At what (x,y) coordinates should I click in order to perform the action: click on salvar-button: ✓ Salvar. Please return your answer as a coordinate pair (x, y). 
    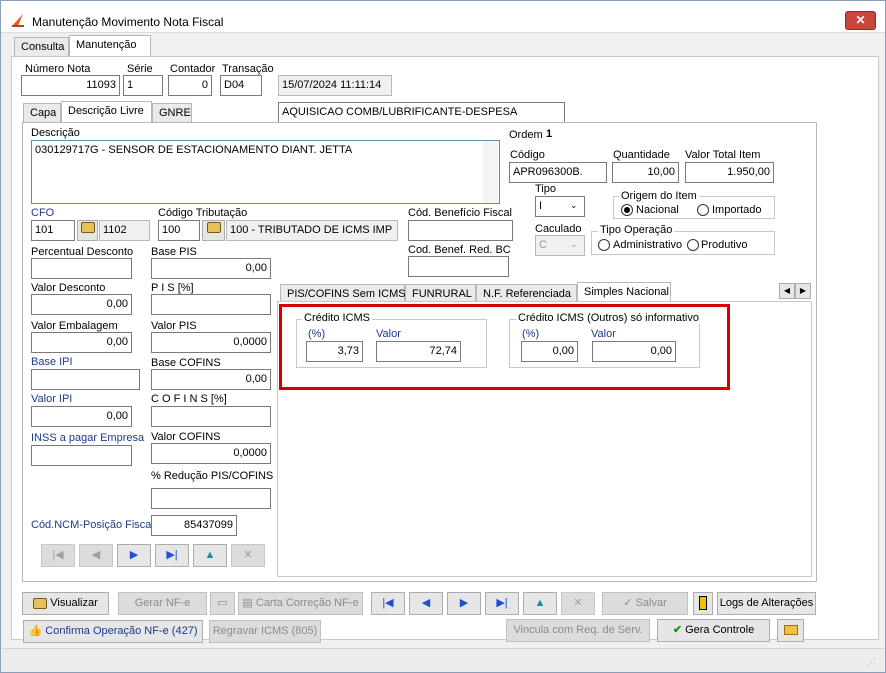
    Looking at the image, I should click on (645, 603).